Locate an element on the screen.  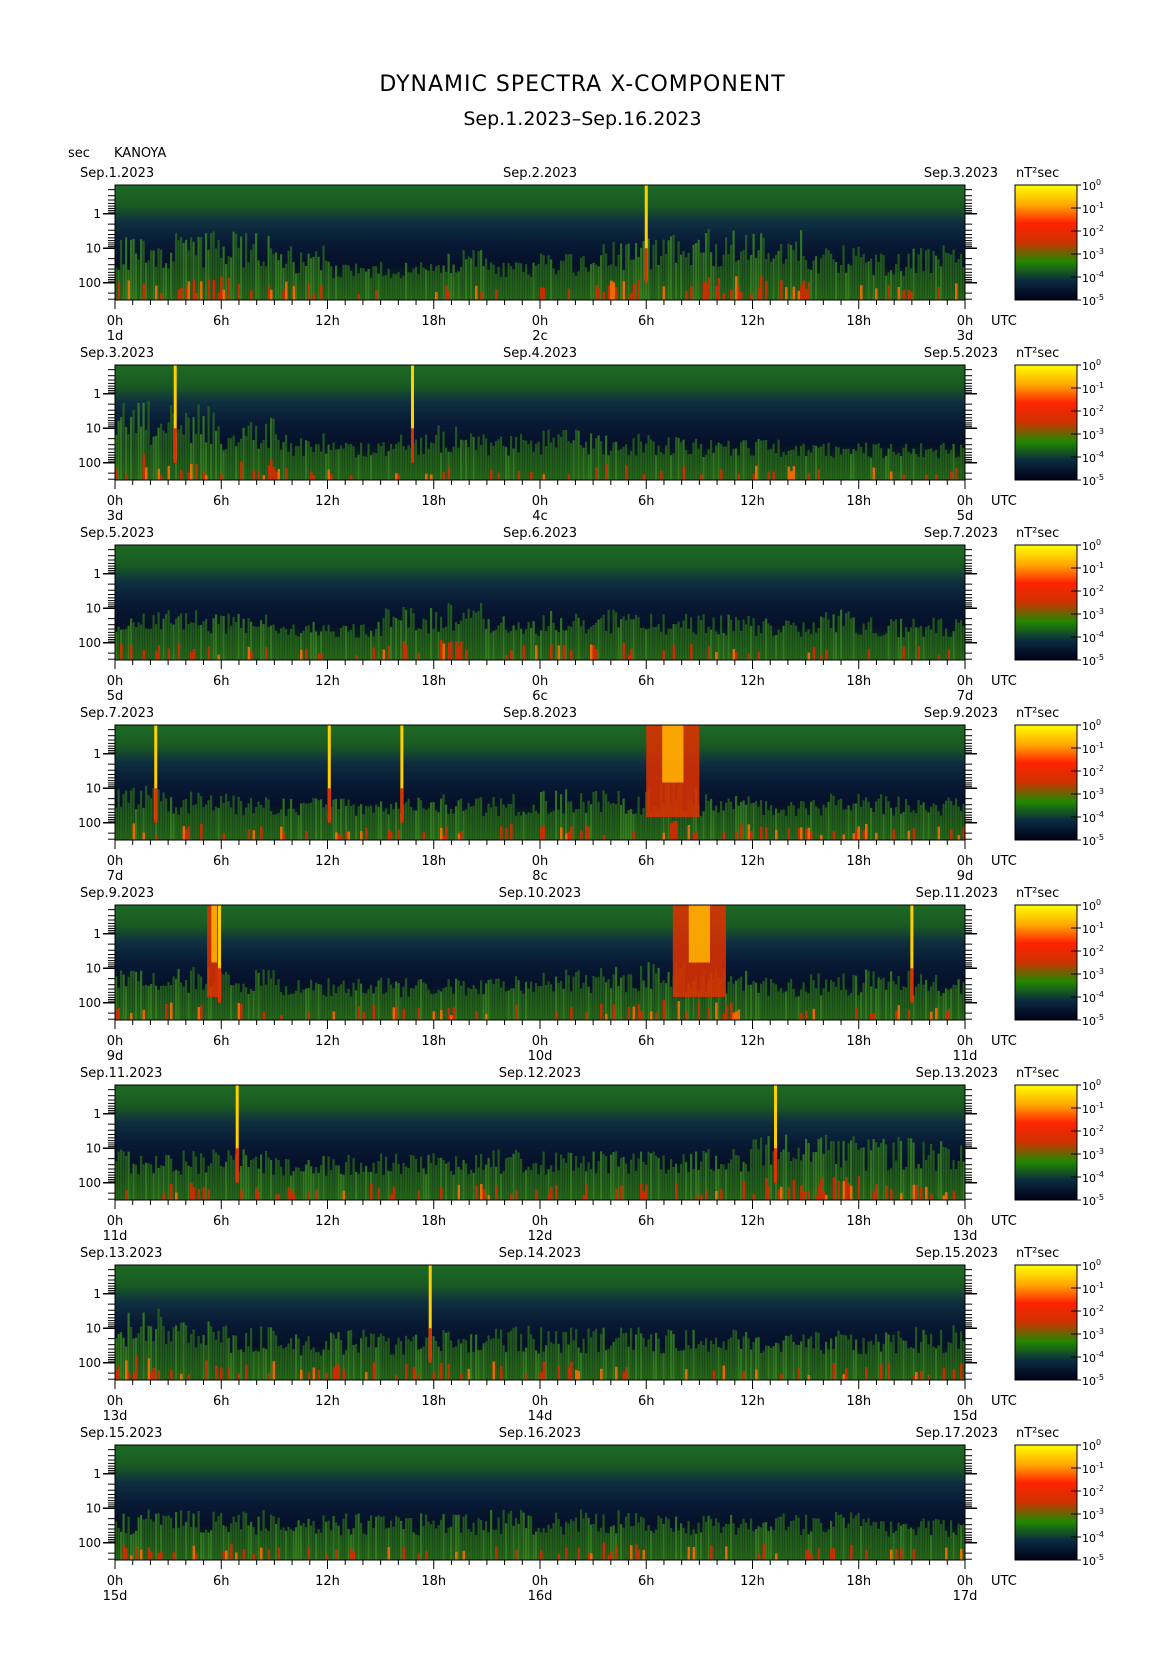
day-label-right: 7d is located at coordinates (965, 696).